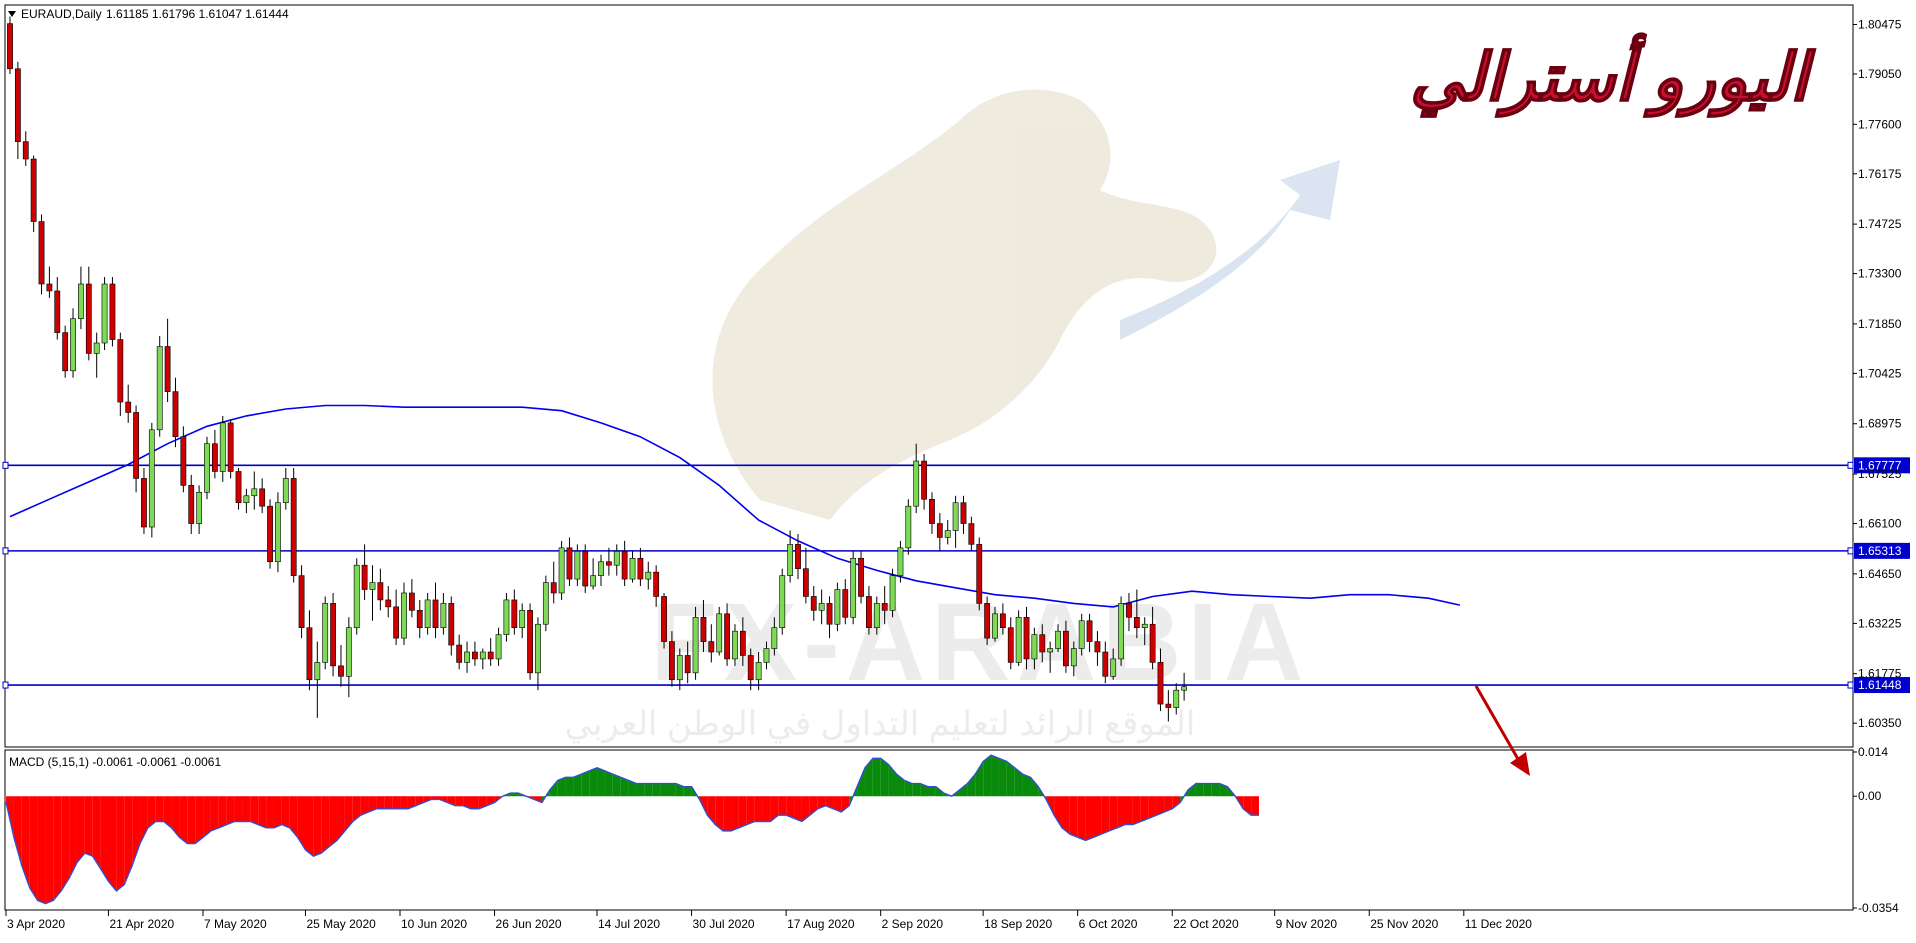 This screenshot has height=943, width=1916. Describe the element at coordinates (1880, 224) in the screenshot. I see `price-tick-label: 1.74725` at that location.